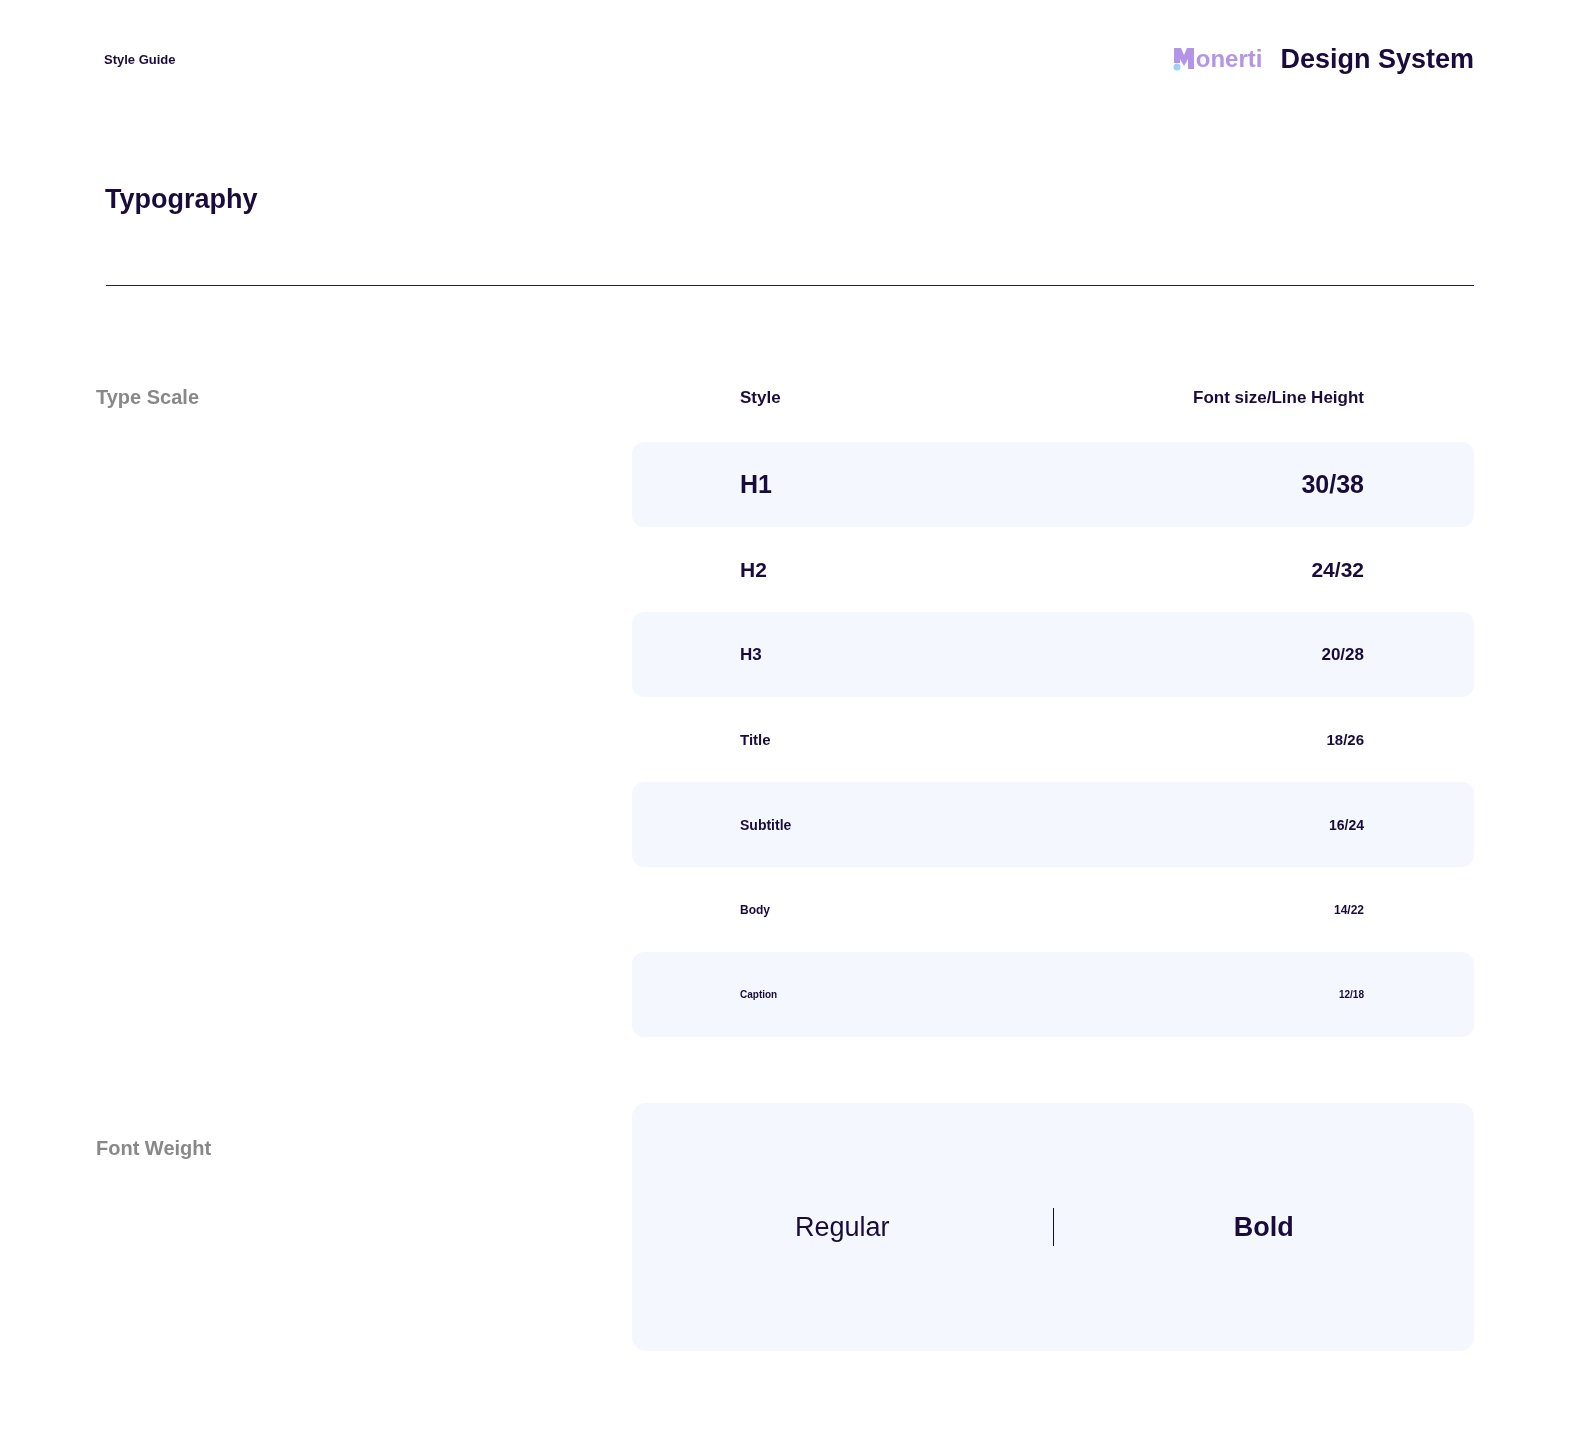 The image size is (1584, 1451). What do you see at coordinates (760, 398) in the screenshot?
I see `column-header: Style` at bounding box center [760, 398].